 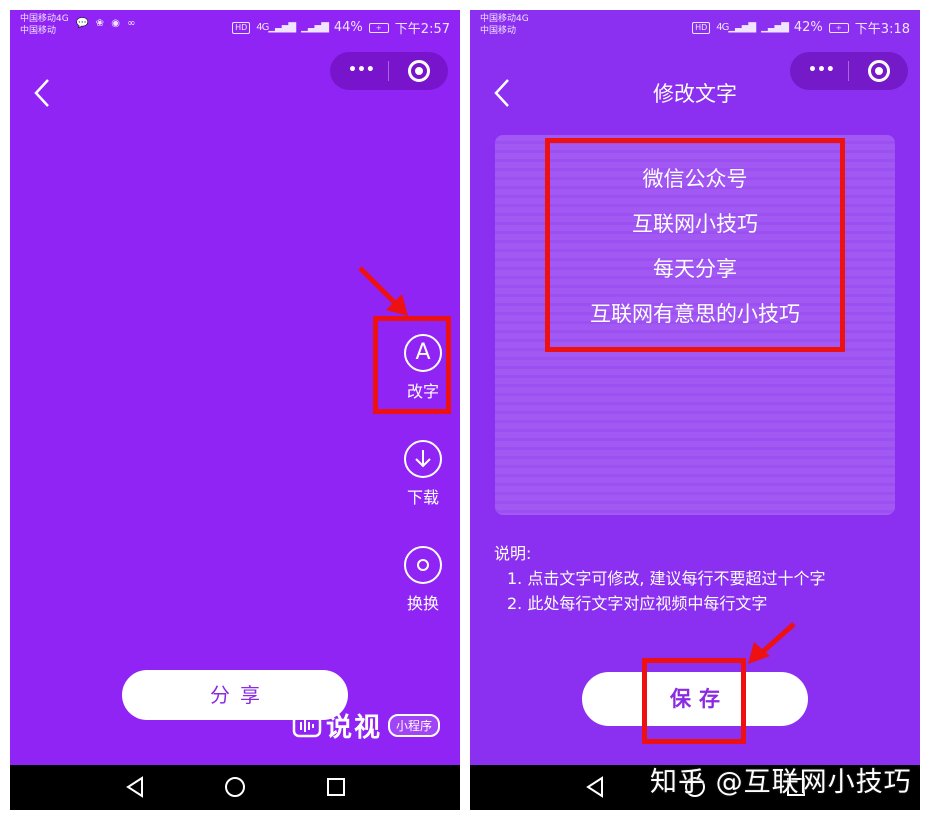 What do you see at coordinates (781, 782) in the screenshot?
I see `watermark: 知乎 @互联网小技巧` at bounding box center [781, 782].